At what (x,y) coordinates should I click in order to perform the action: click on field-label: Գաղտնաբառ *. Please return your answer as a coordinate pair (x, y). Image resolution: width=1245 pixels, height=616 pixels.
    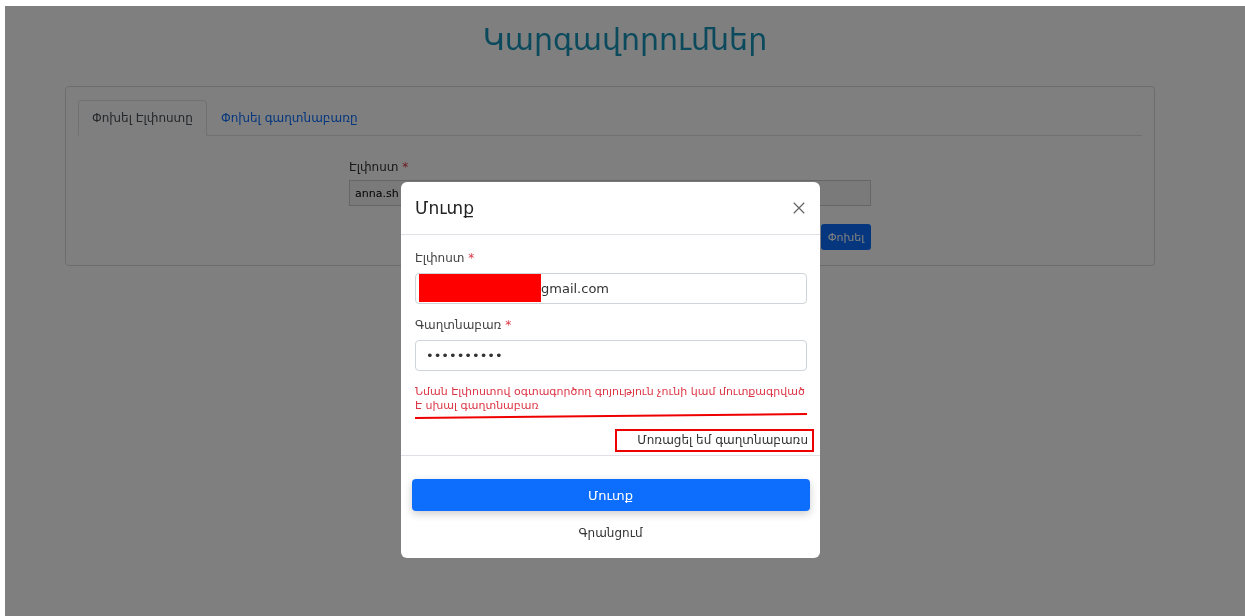
    Looking at the image, I should click on (464, 326).